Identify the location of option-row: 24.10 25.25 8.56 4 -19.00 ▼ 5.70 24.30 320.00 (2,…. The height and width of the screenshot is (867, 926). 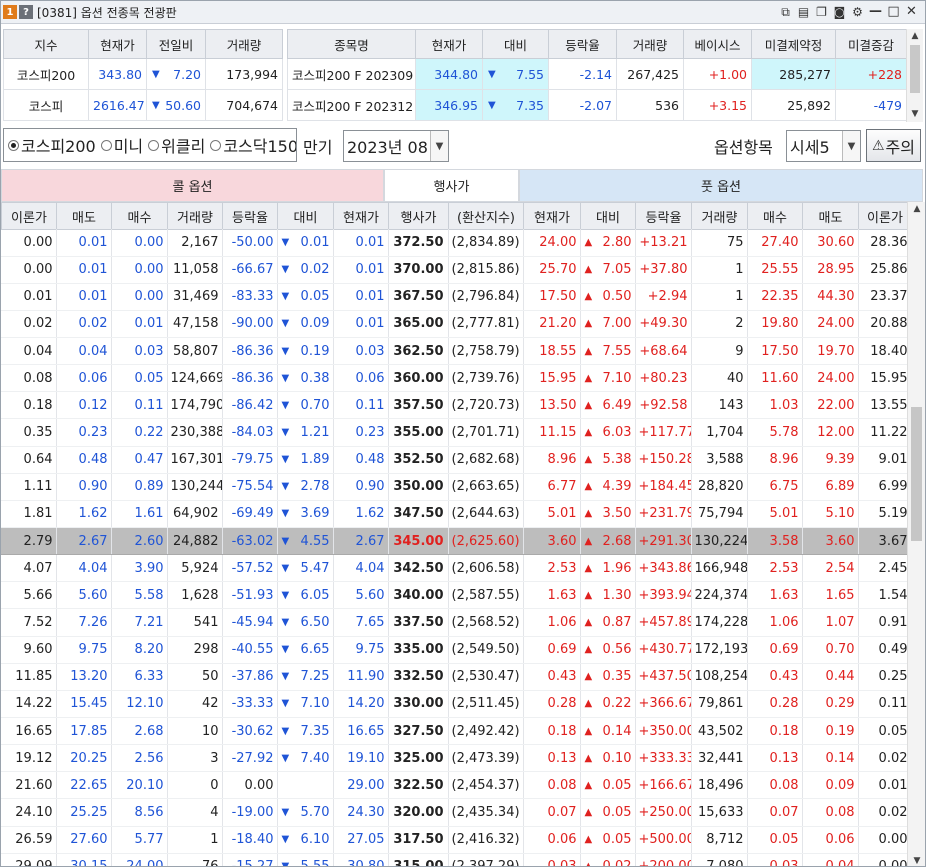
(454, 812).